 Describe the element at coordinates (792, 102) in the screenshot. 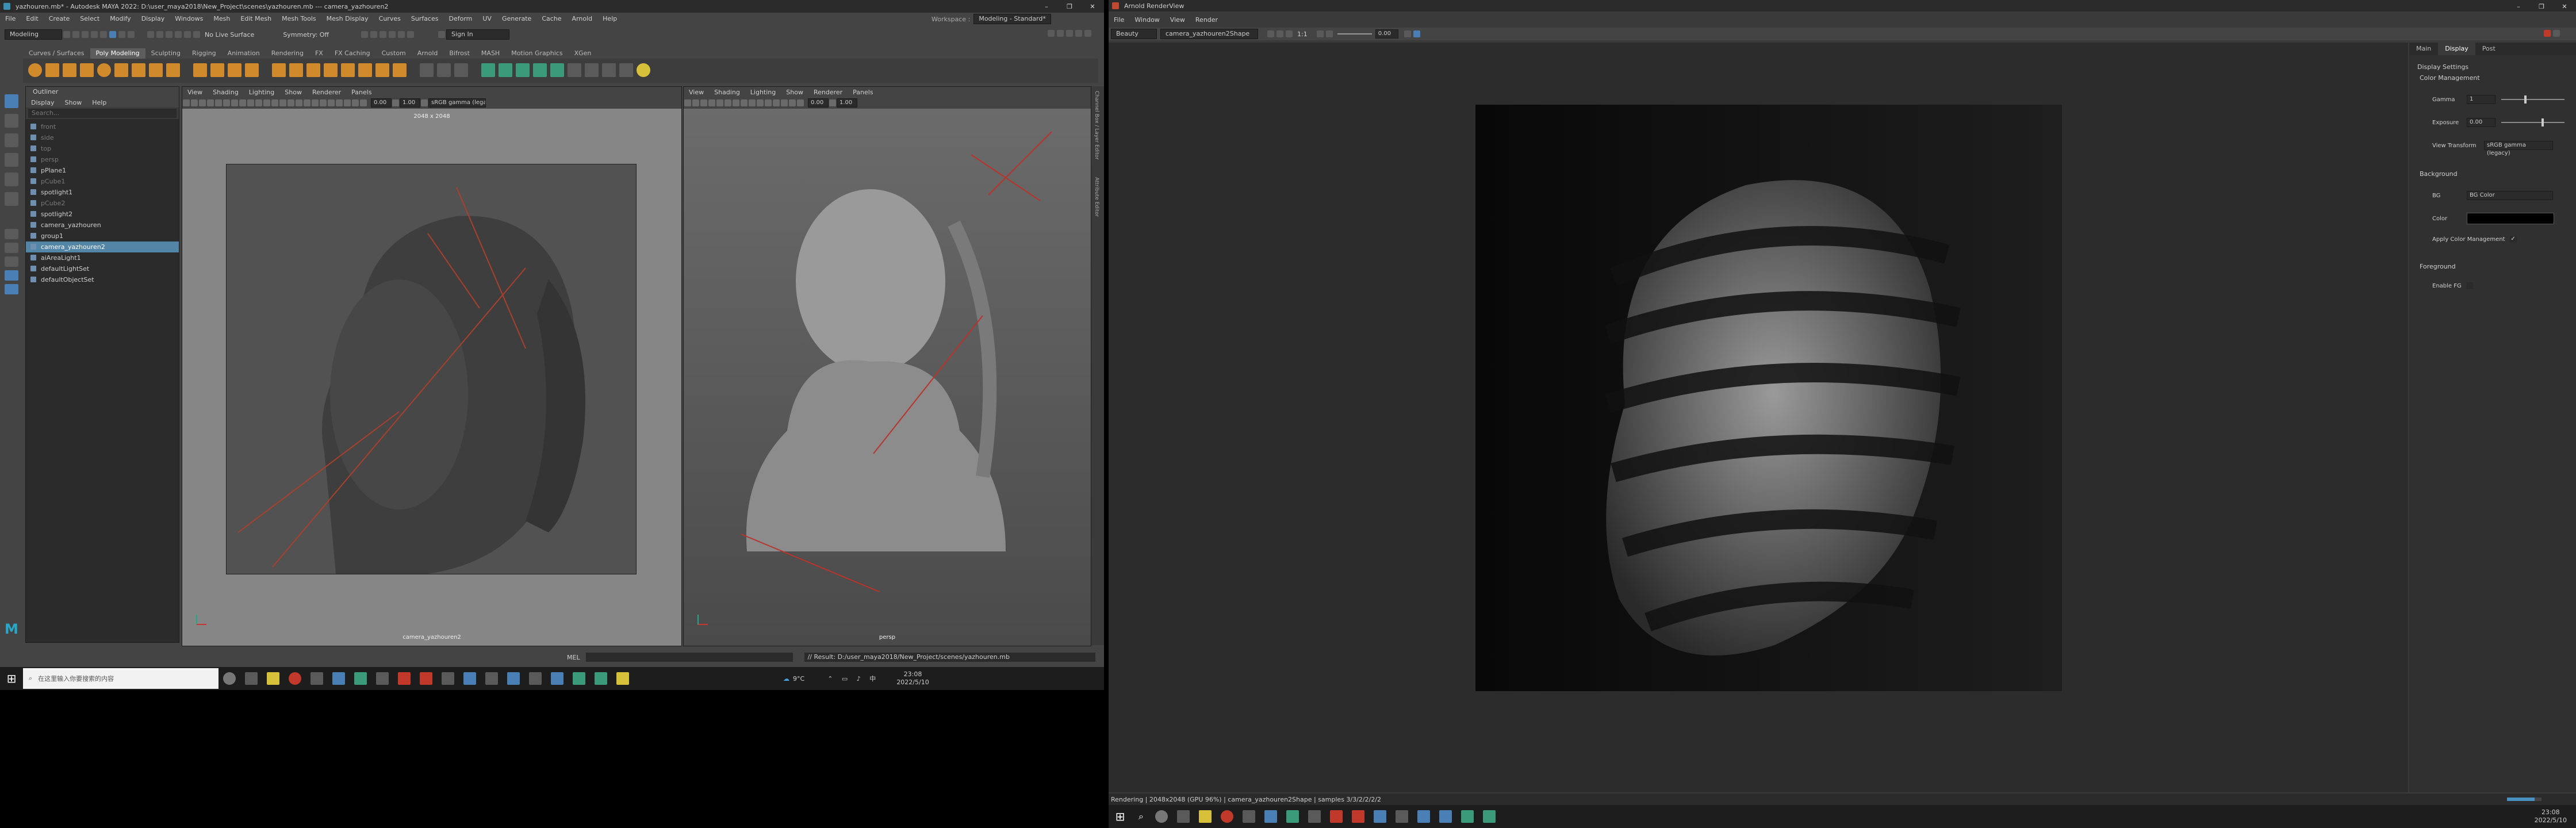

I see `isolate-select-icon` at that location.